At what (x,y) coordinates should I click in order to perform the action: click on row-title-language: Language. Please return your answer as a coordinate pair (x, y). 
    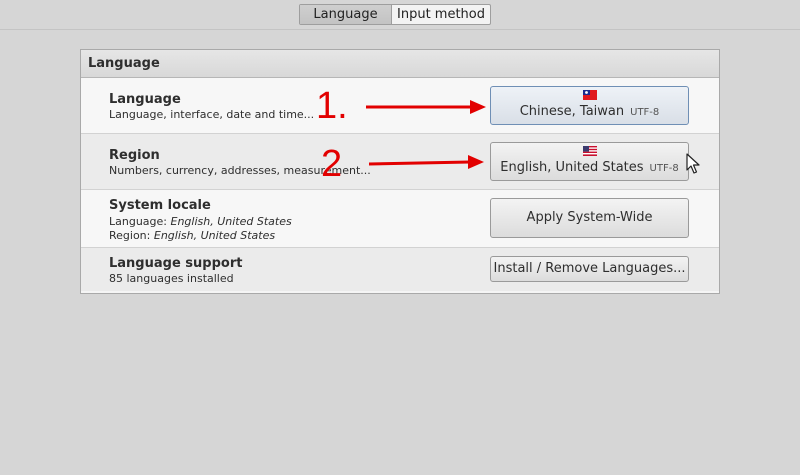
    Looking at the image, I should click on (145, 99).